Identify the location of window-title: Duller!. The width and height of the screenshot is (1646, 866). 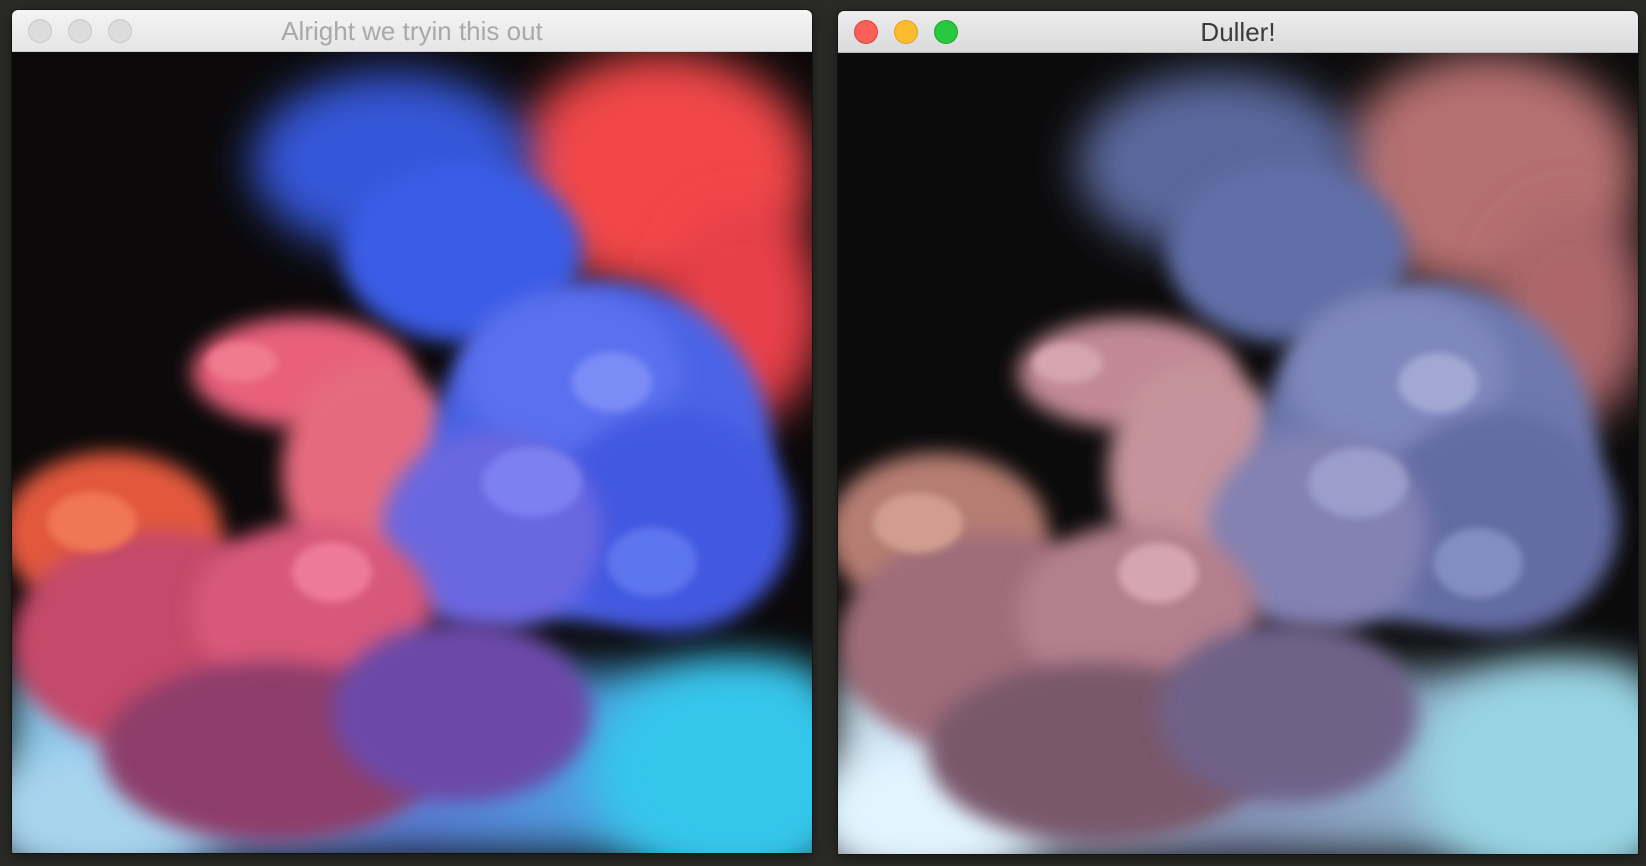
(1238, 32).